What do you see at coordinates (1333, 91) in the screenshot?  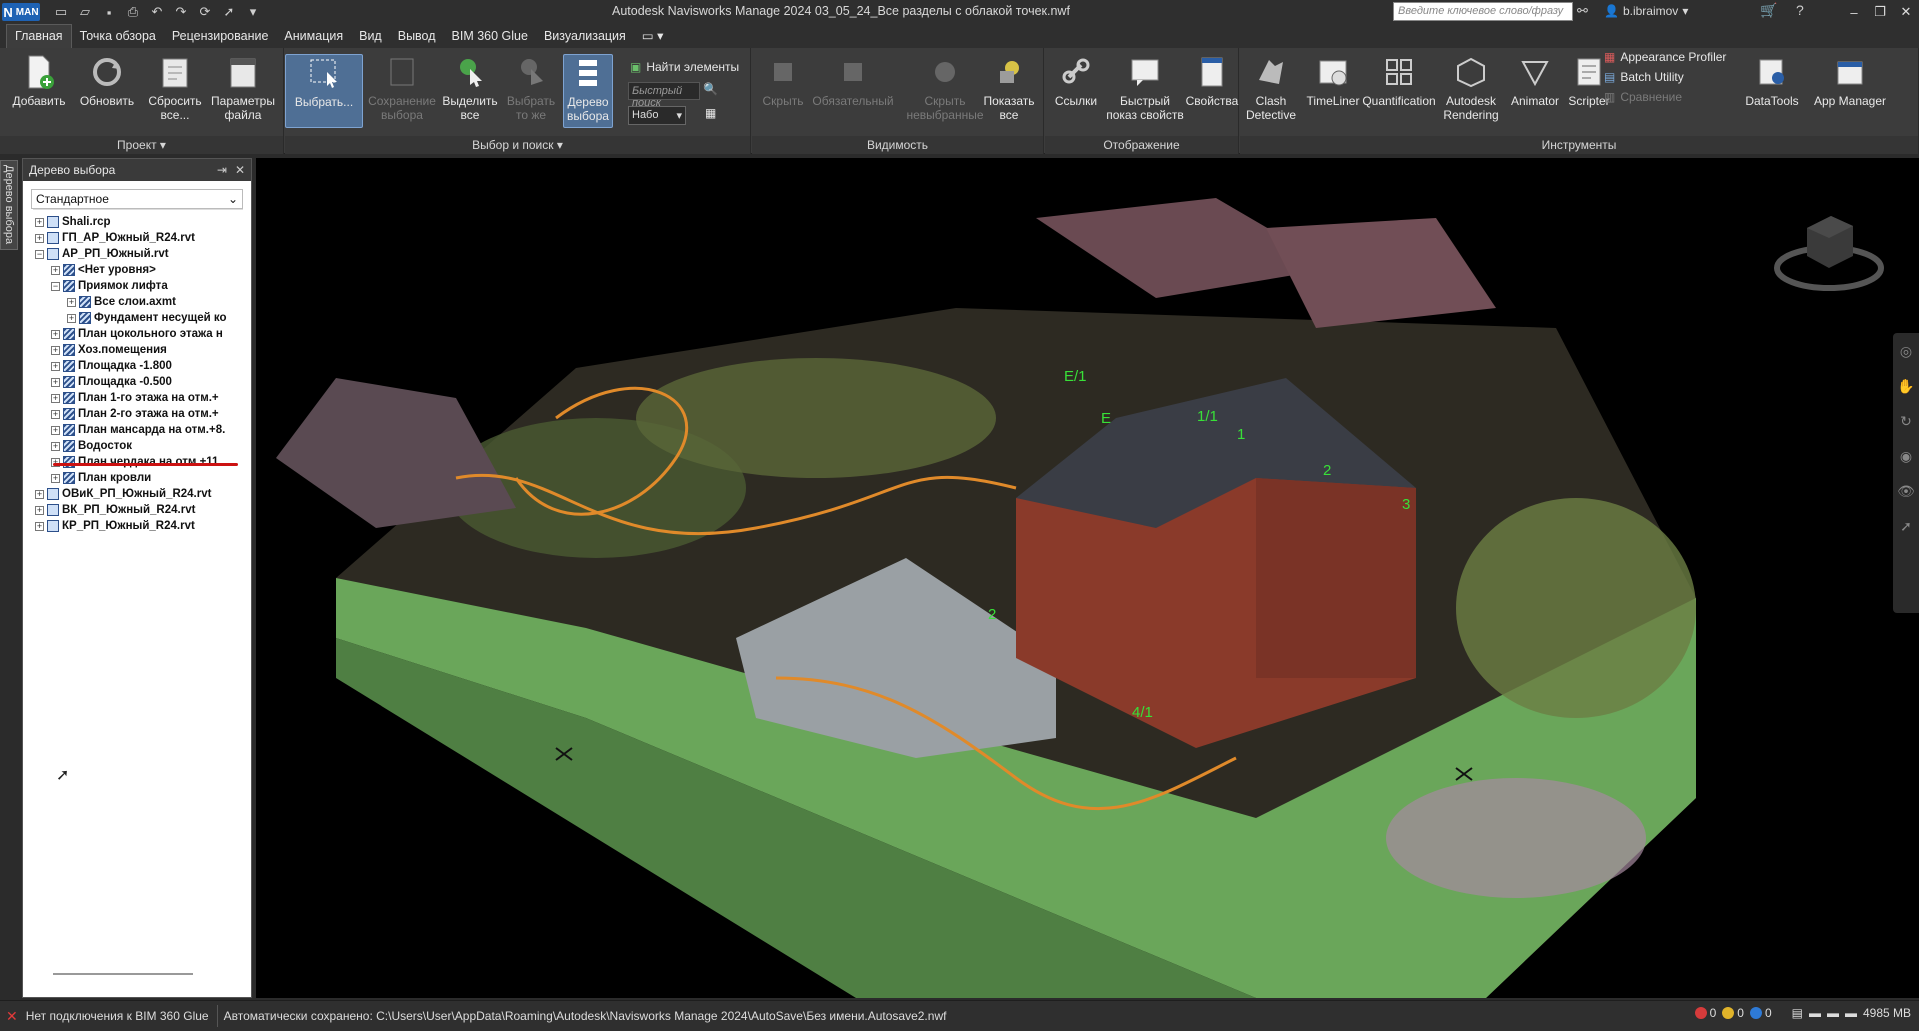 I see `timeliner-button: TimeLiner` at bounding box center [1333, 91].